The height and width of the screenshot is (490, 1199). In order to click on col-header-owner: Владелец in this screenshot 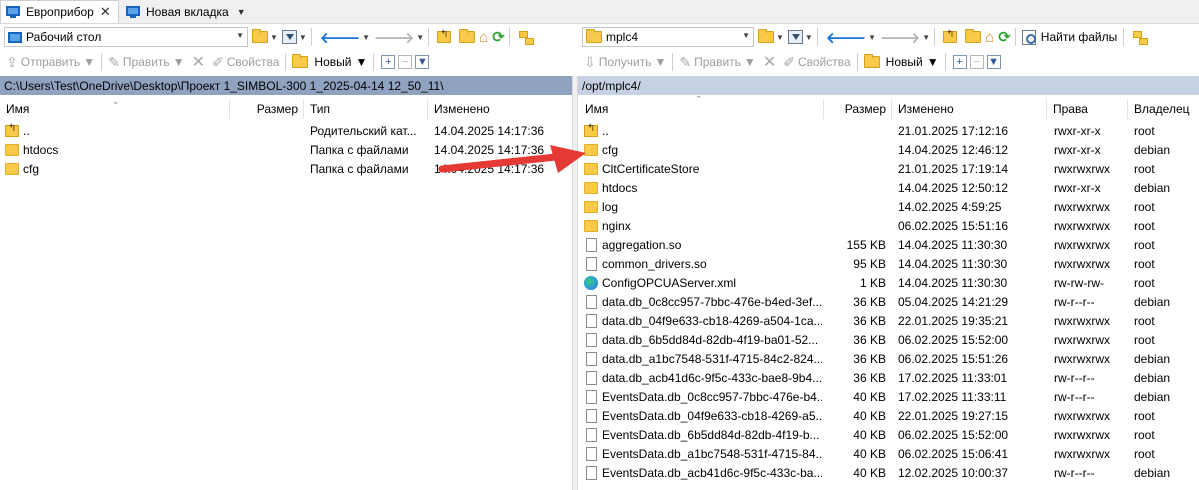, I will do `click(1166, 109)`.